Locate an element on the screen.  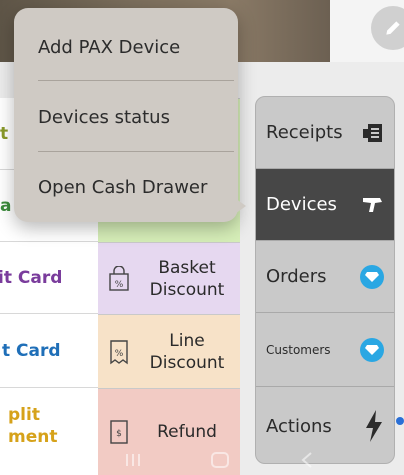
side-menu-devices: Devices is located at coordinates (325, 205).